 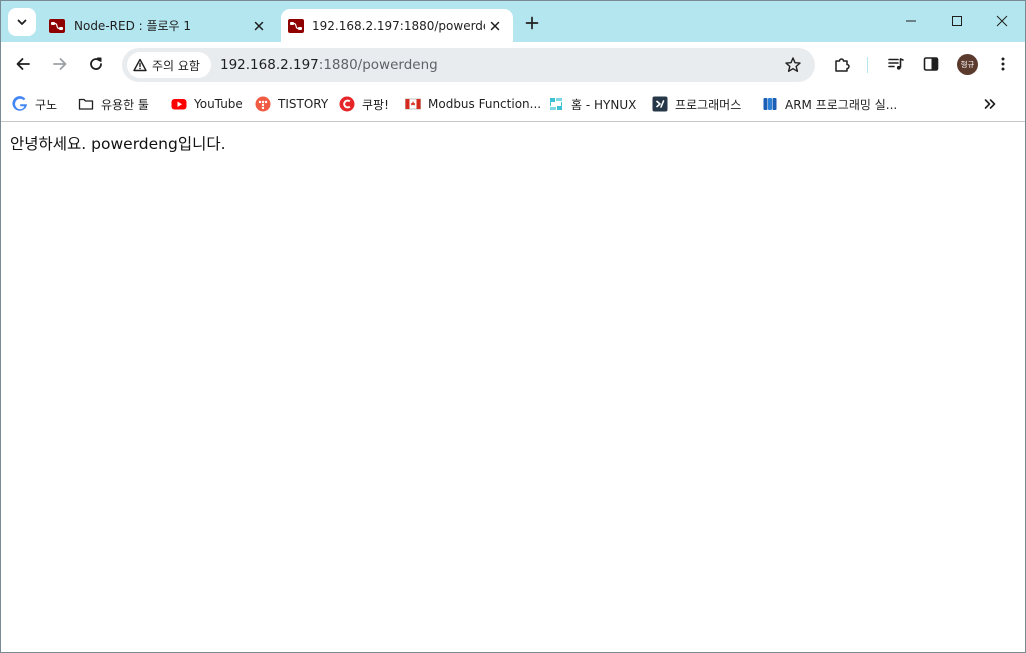 I want to click on media-control-button, so click(x=896, y=64).